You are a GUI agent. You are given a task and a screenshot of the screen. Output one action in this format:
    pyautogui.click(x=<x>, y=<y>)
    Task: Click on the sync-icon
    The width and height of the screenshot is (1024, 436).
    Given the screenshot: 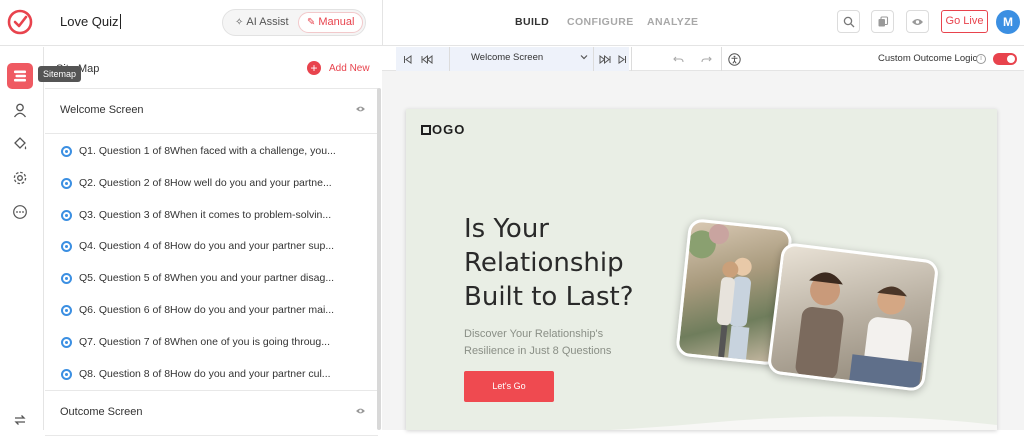 What is the action you would take?
    pyautogui.click(x=20, y=420)
    